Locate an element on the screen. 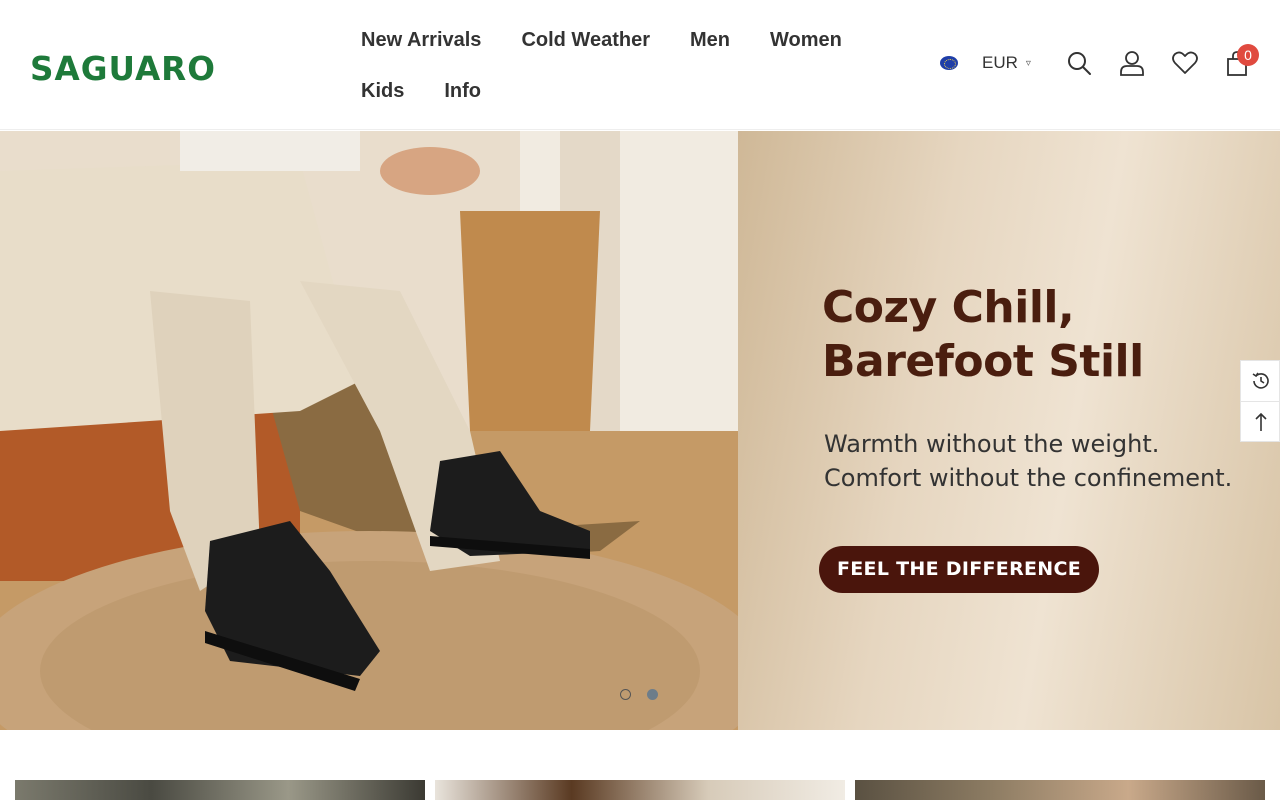 The width and height of the screenshot is (1280, 800). chevron-down-icon: ▿ is located at coordinates (1028, 63).